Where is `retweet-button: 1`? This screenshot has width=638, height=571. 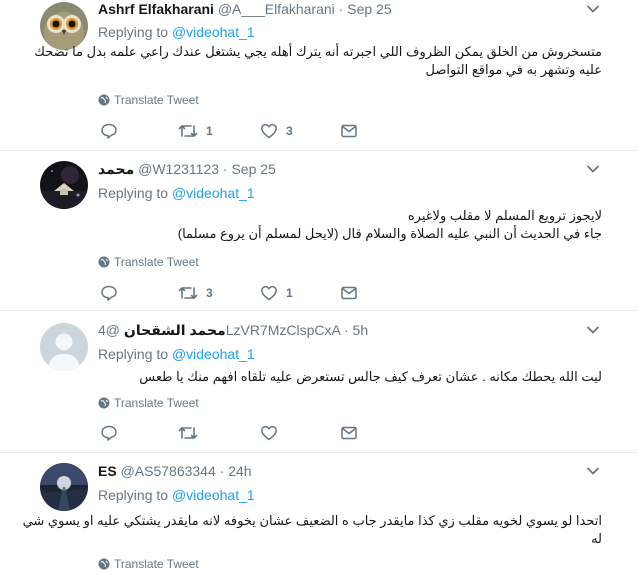
retweet-button: 1 is located at coordinates (195, 131).